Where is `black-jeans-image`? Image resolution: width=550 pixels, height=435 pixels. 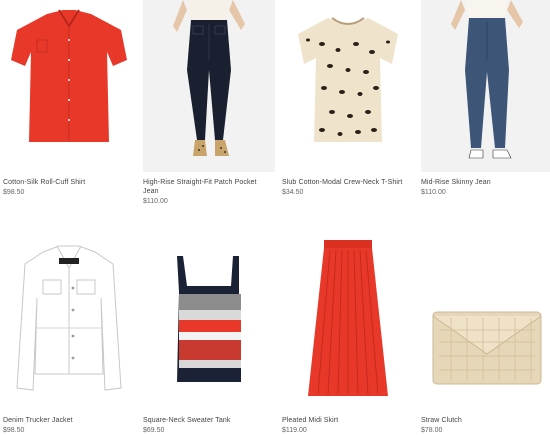 black-jeans-image is located at coordinates (209, 86).